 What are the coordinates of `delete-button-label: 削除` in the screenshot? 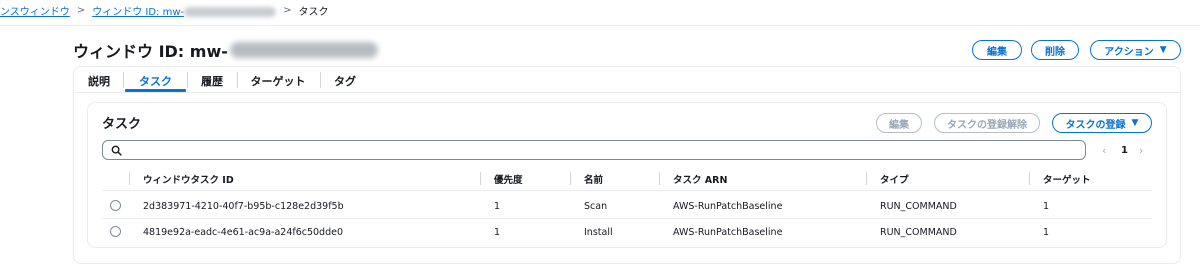 It's located at (1055, 52).